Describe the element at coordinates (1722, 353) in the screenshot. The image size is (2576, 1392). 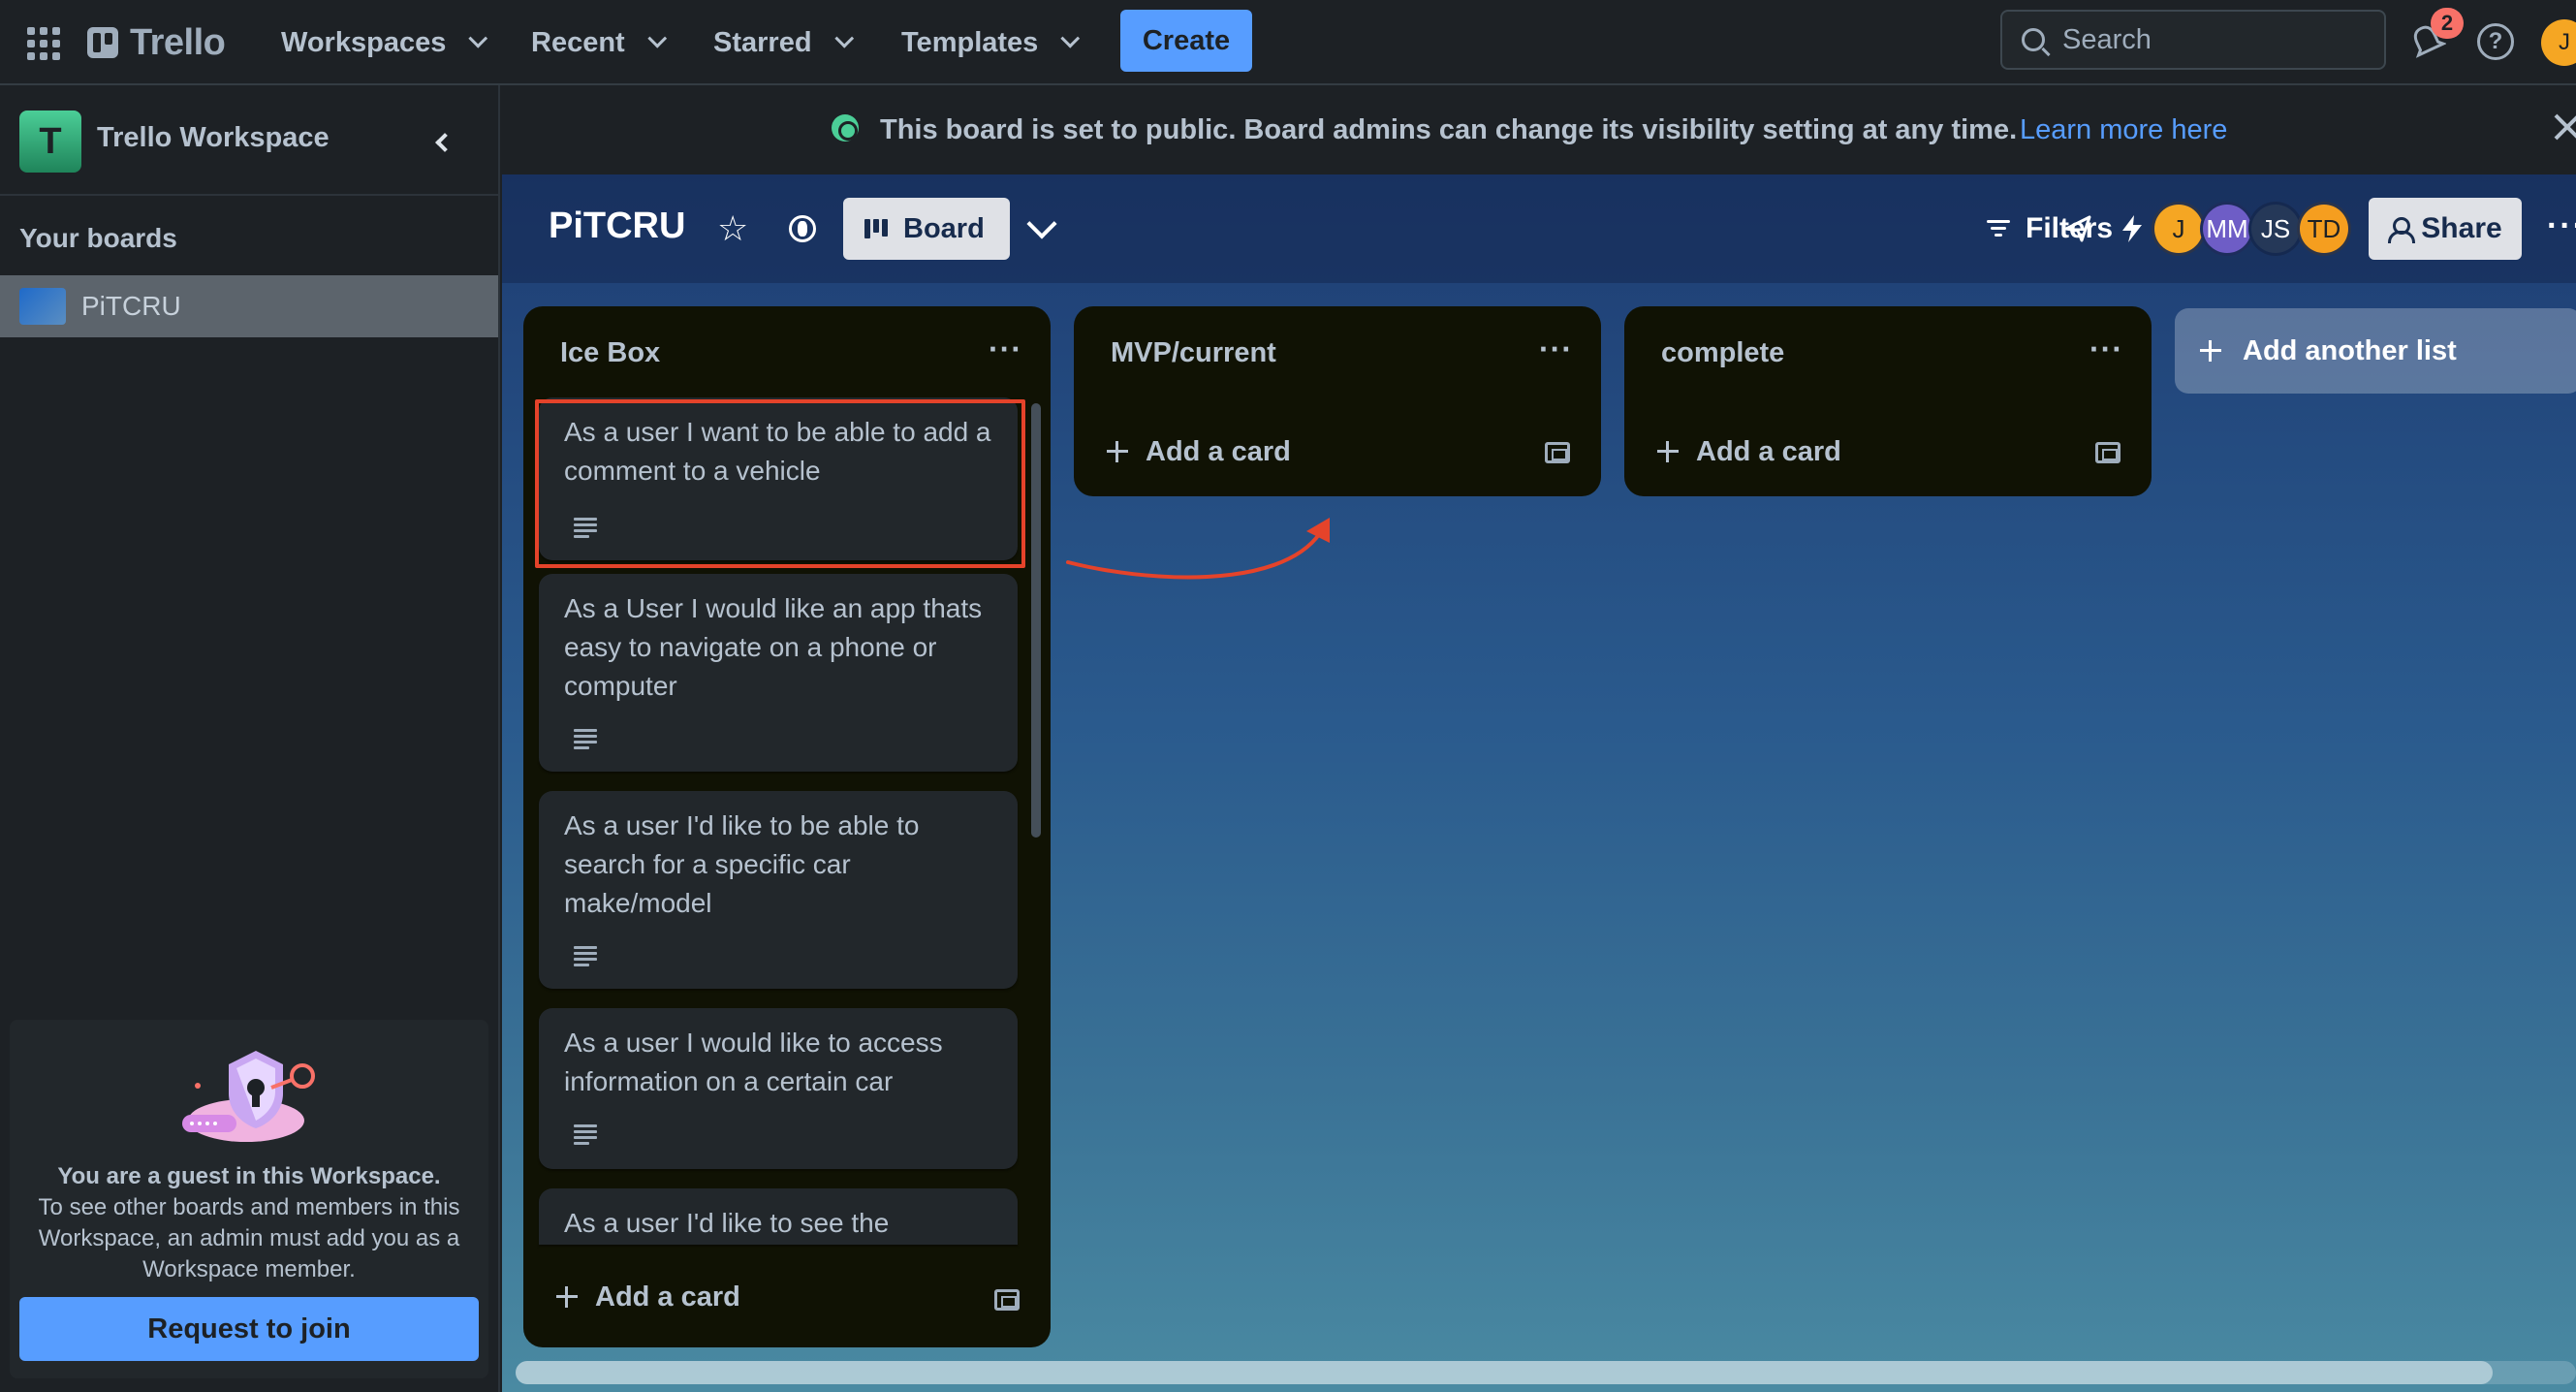
I see `list-title: complete` at that location.